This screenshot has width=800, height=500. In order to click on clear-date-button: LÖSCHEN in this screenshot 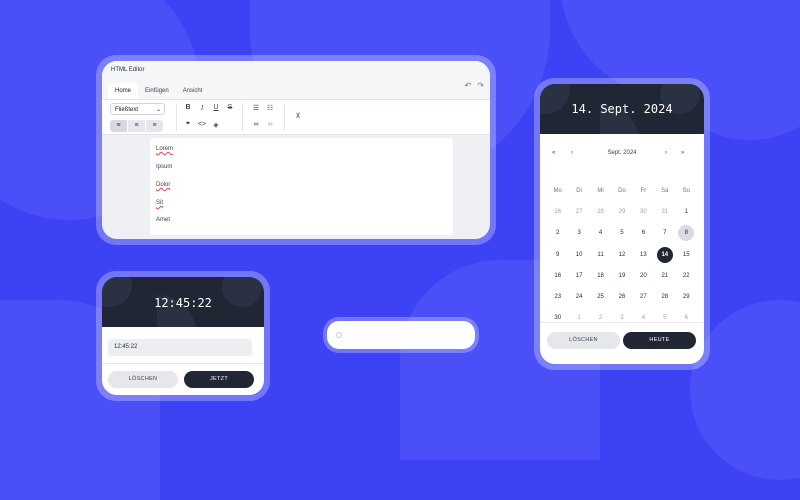, I will do `click(583, 340)`.